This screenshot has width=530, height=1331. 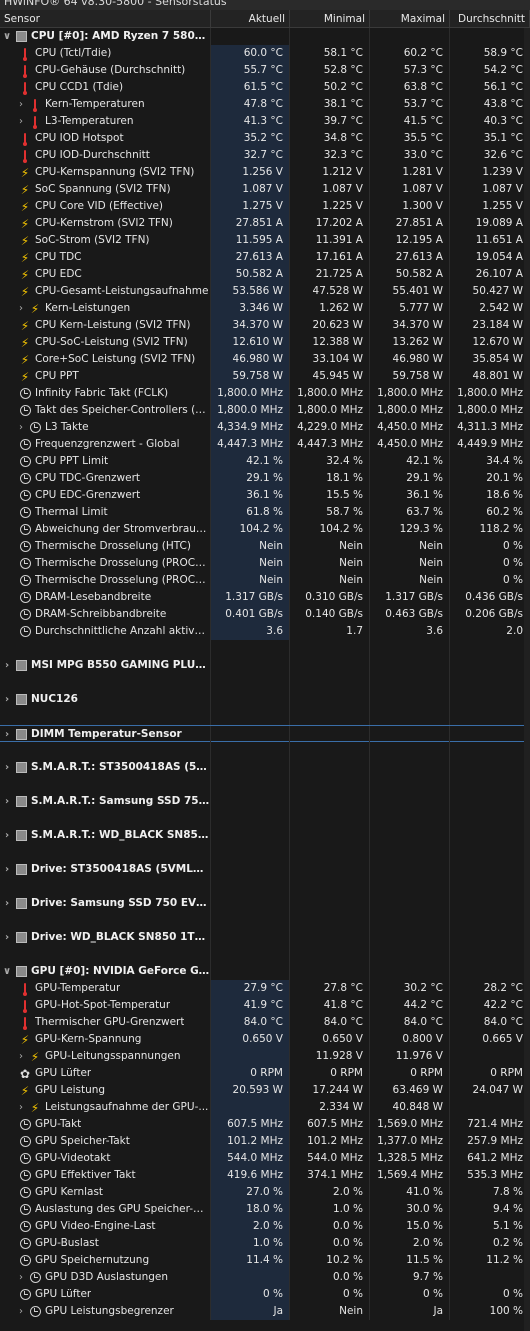 What do you see at coordinates (105, 495) in the screenshot?
I see `sensor-name-cell: CPU EDC-Grenzwert` at bounding box center [105, 495].